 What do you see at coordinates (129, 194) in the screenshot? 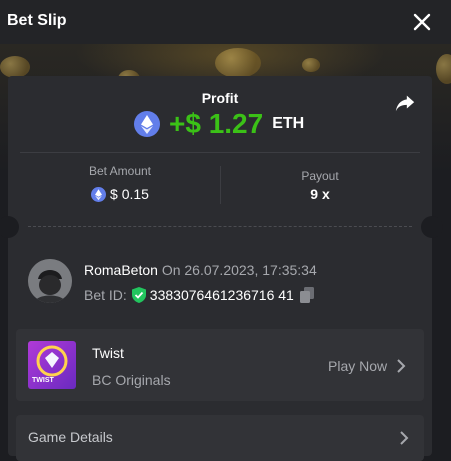
I see `bet-amount-value: $ 0.15` at bounding box center [129, 194].